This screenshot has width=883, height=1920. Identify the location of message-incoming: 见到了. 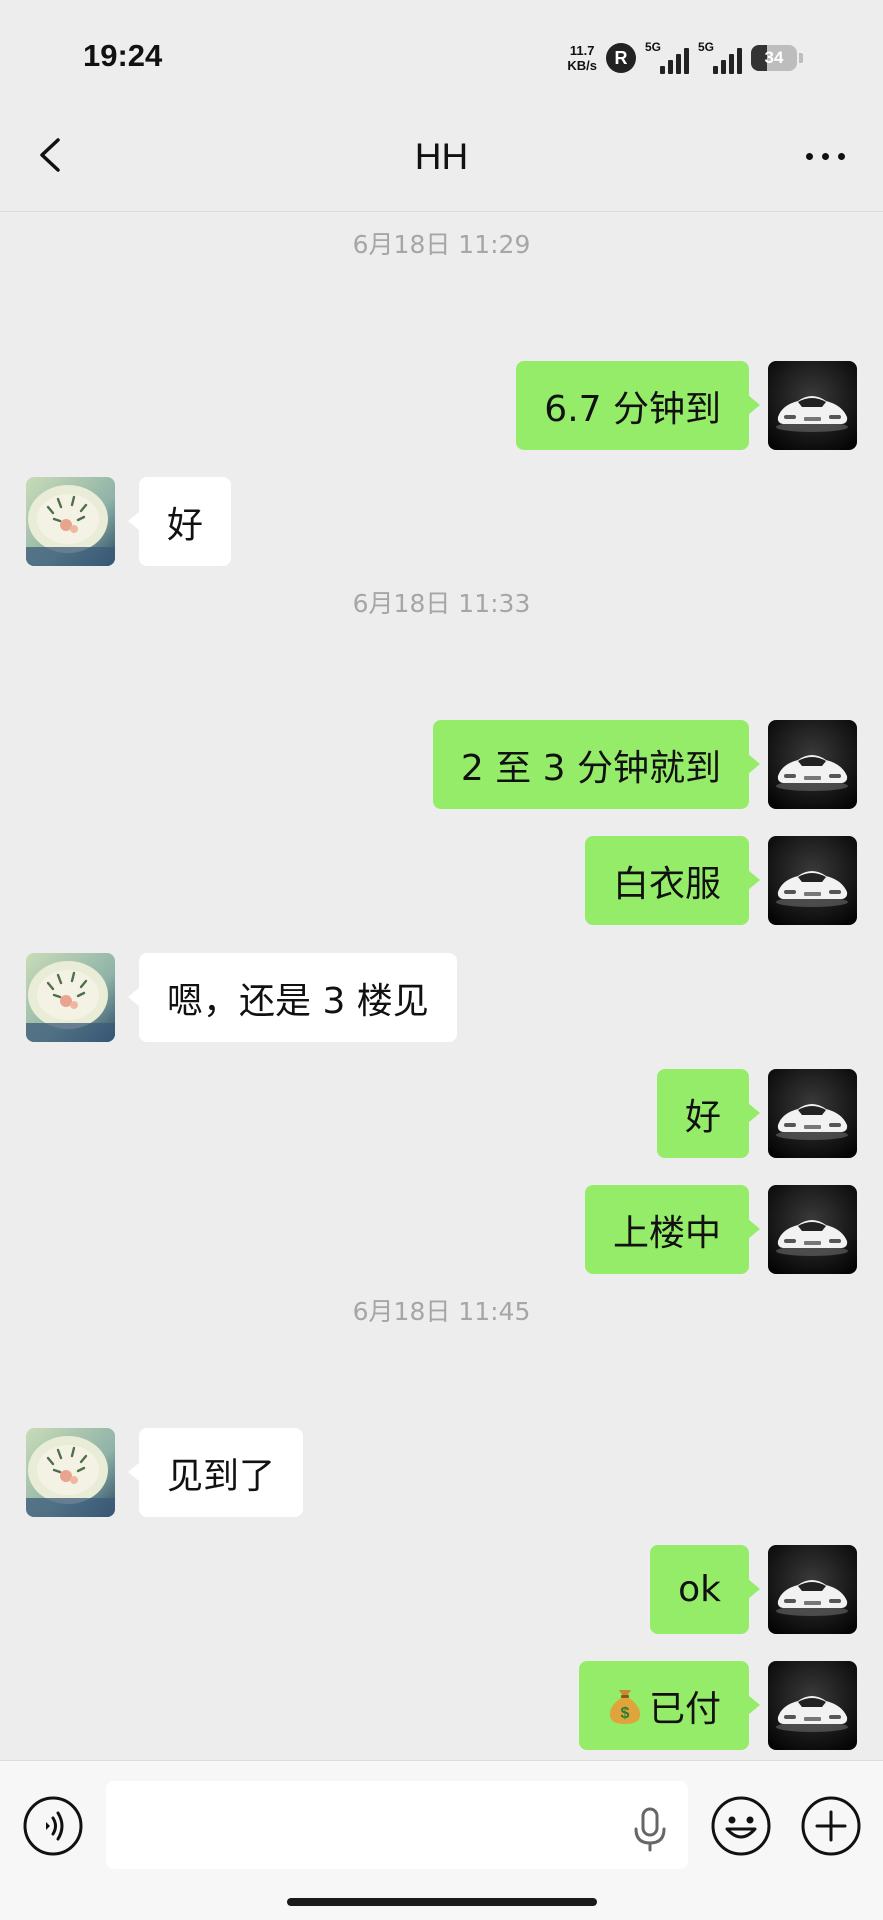
(441, 1473).